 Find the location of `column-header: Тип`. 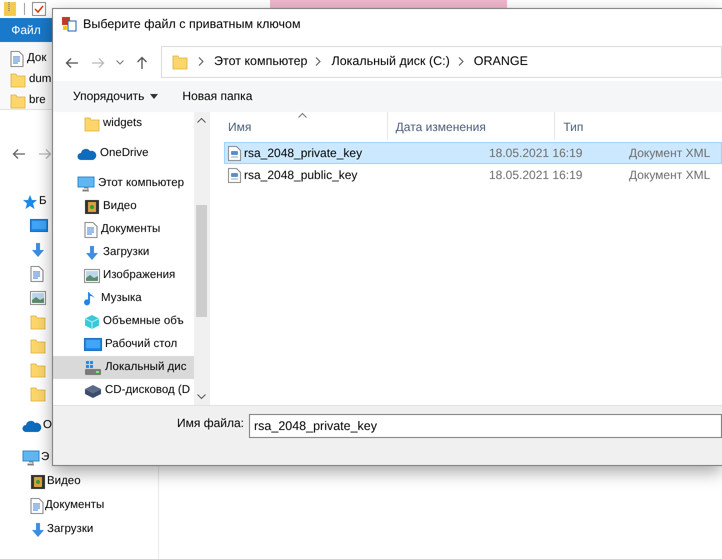

column-header: Тип is located at coordinates (638, 126).